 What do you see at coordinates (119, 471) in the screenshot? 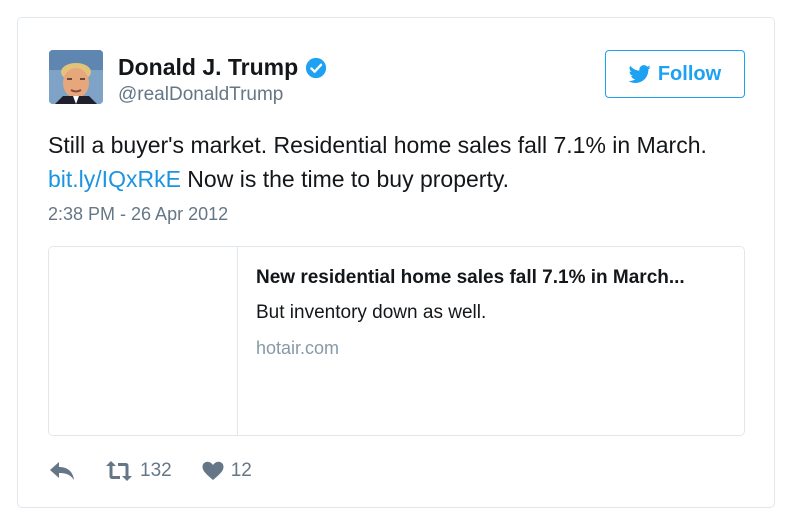
I see `retweet-icon` at bounding box center [119, 471].